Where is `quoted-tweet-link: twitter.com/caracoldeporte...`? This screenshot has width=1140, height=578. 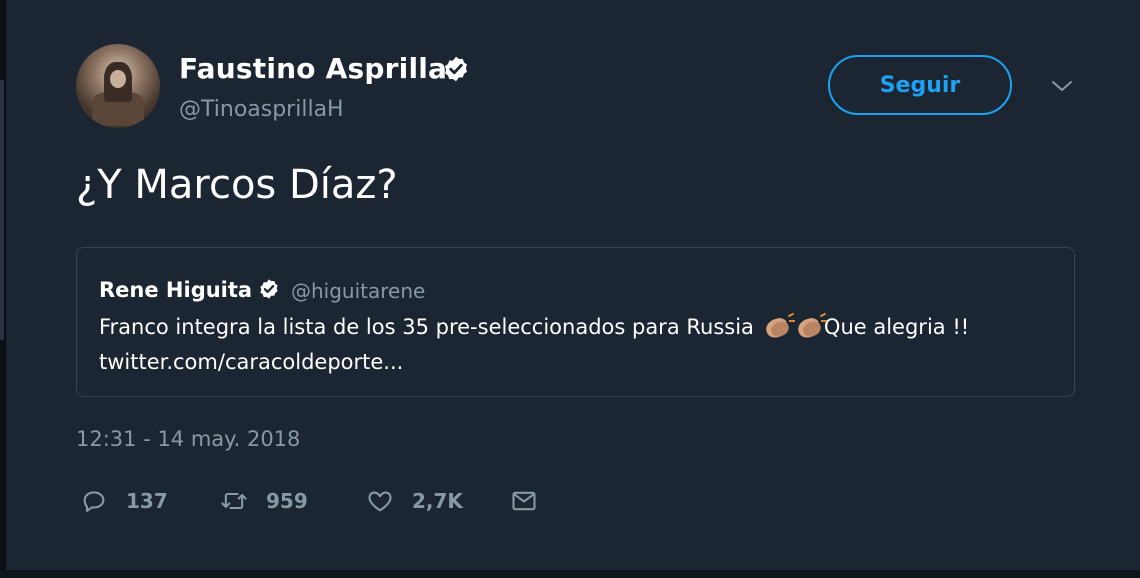
quoted-tweet-link: twitter.com/caracoldeporte... is located at coordinates (251, 362).